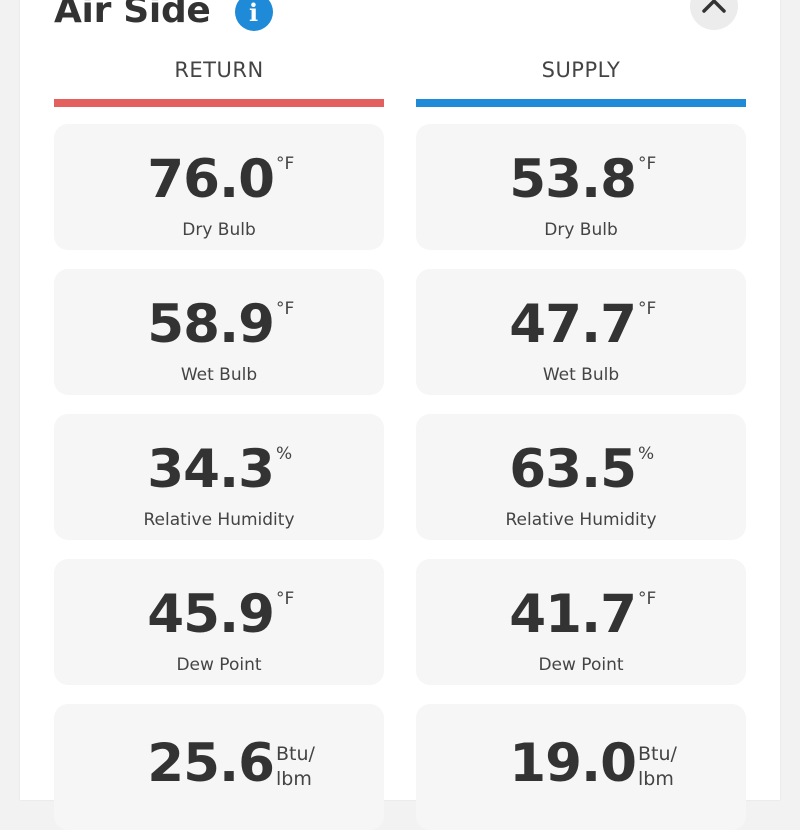 The image size is (800, 830). I want to click on supply-dew-point-card: 41.7 °F Dew Point, so click(581, 622).